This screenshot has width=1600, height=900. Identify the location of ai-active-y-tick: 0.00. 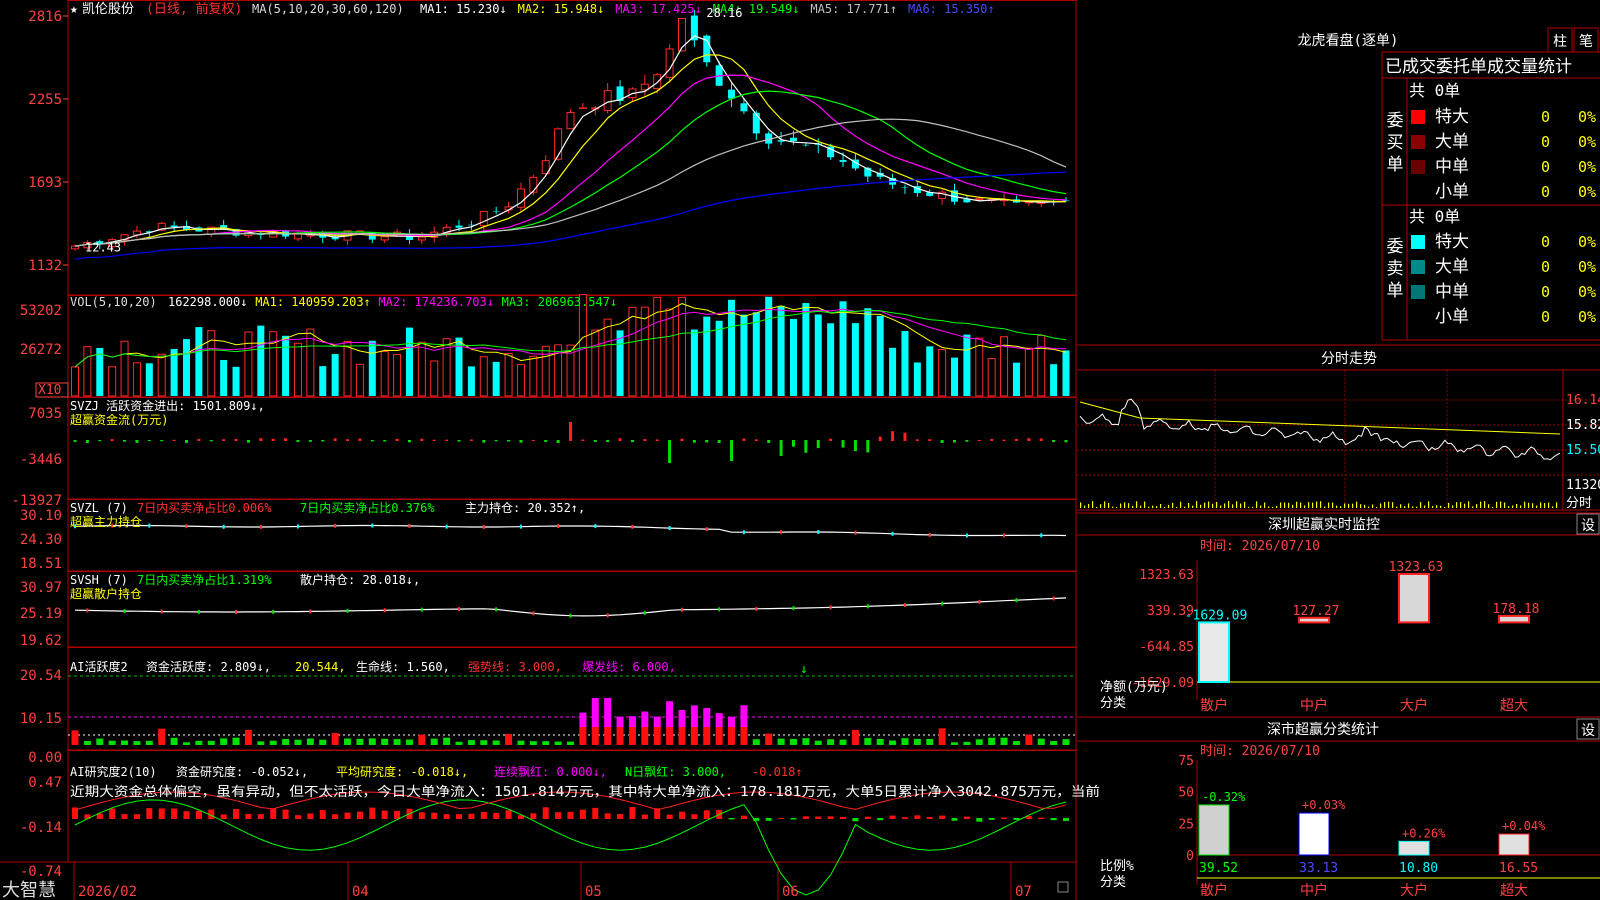
(45, 758).